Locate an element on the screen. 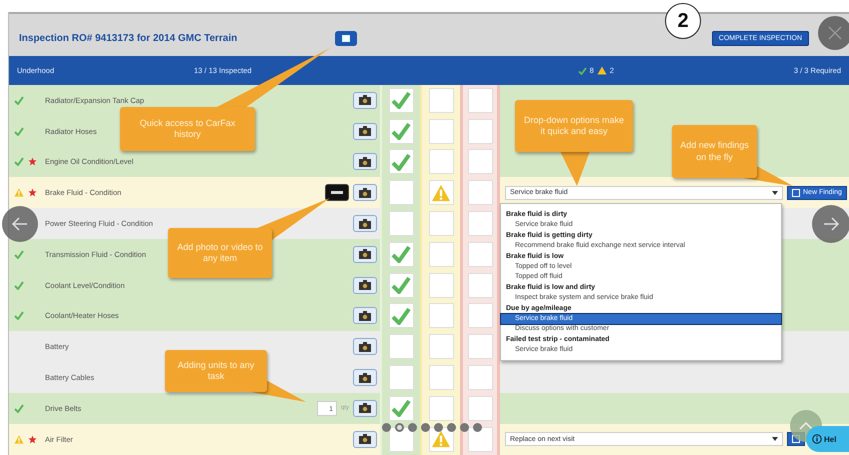 The height and width of the screenshot is (455, 849). info-icon is located at coordinates (817, 439).